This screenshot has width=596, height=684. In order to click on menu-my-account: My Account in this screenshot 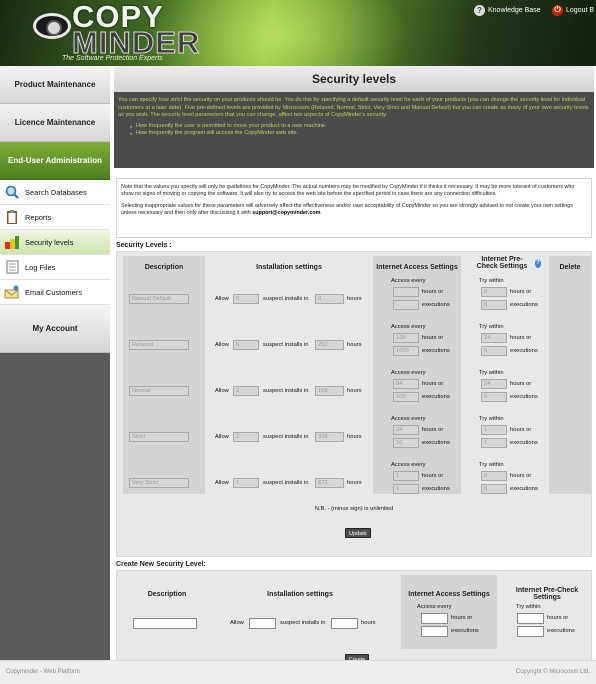, I will do `click(55, 329)`.